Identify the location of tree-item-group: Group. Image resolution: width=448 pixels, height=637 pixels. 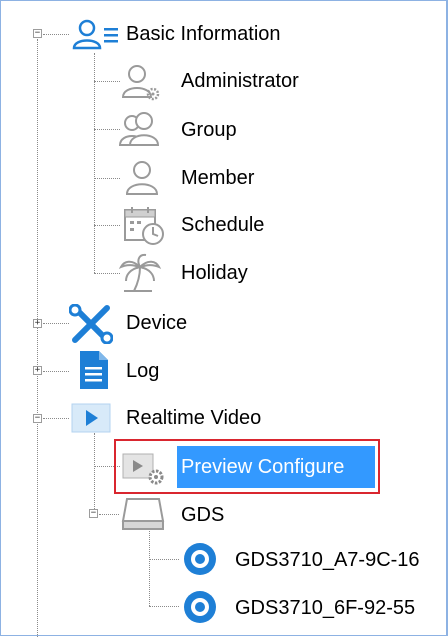
(209, 130).